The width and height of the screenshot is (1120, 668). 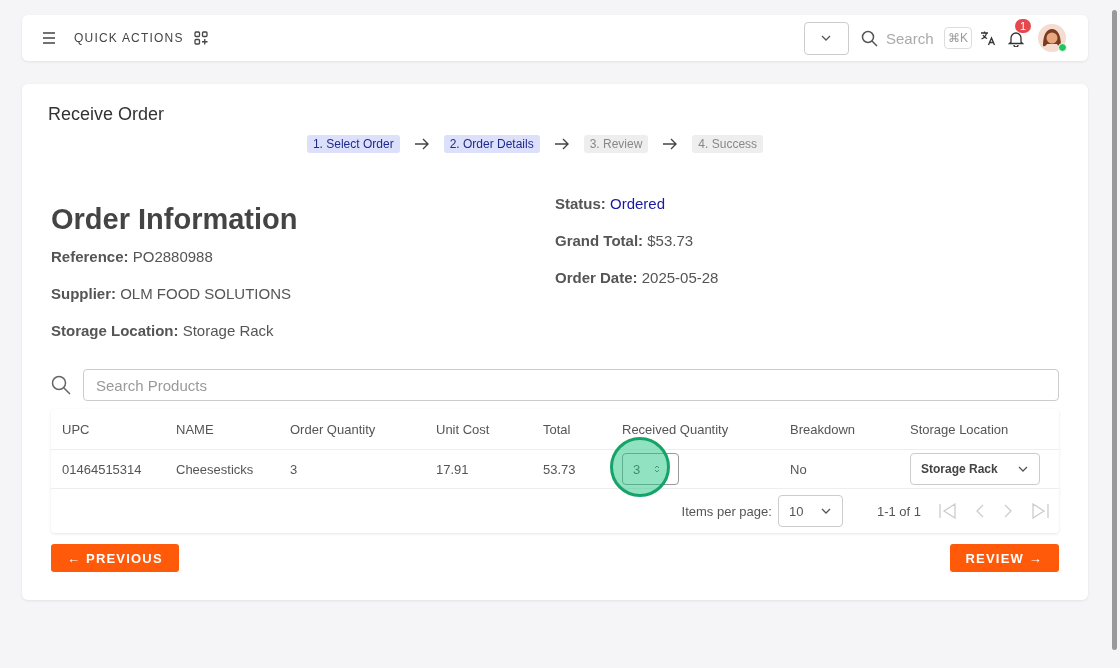 What do you see at coordinates (200, 38) in the screenshot?
I see `apps-add-icon` at bounding box center [200, 38].